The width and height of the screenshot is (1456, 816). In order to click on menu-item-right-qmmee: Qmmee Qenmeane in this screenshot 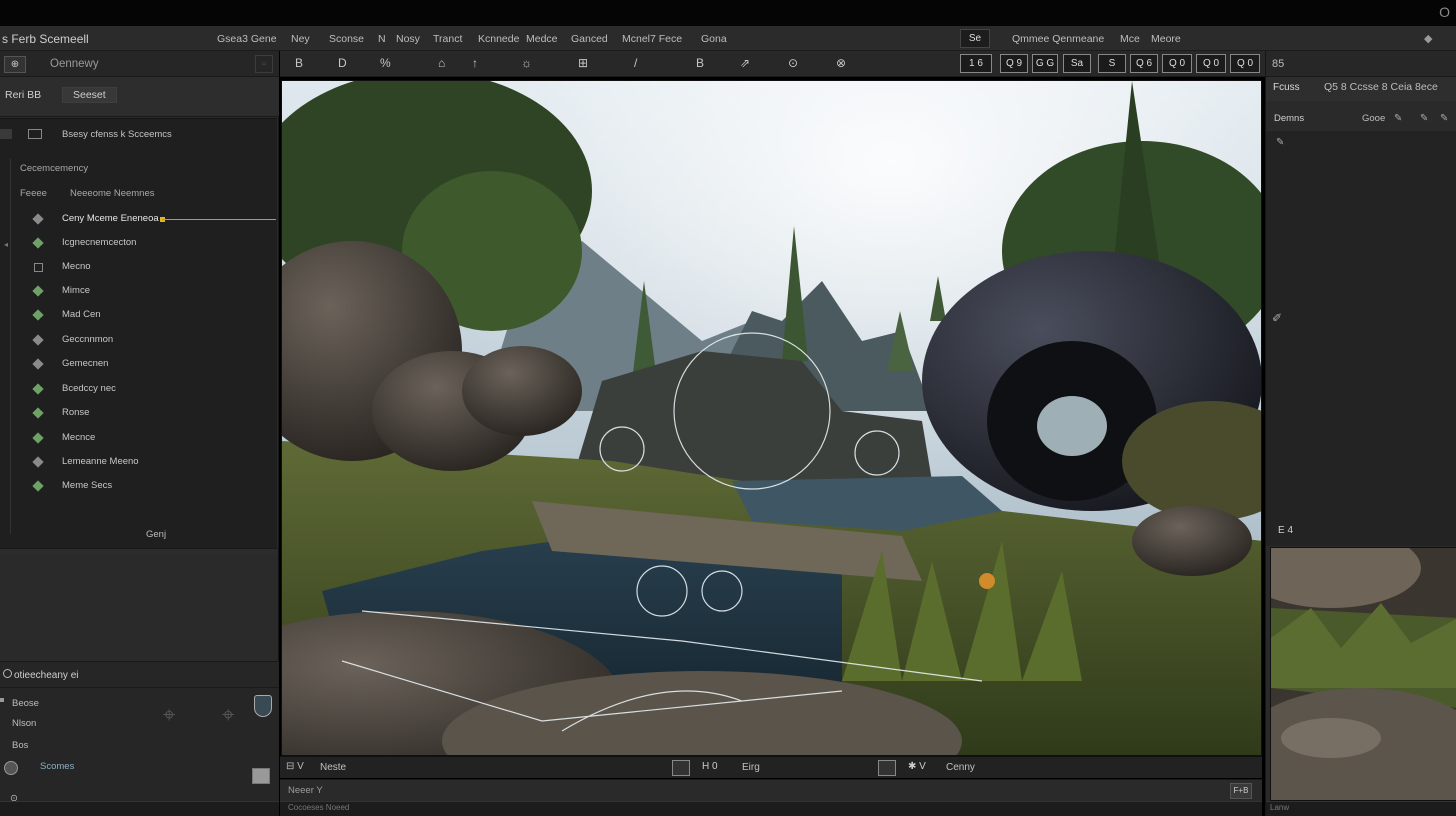, I will do `click(1058, 39)`.